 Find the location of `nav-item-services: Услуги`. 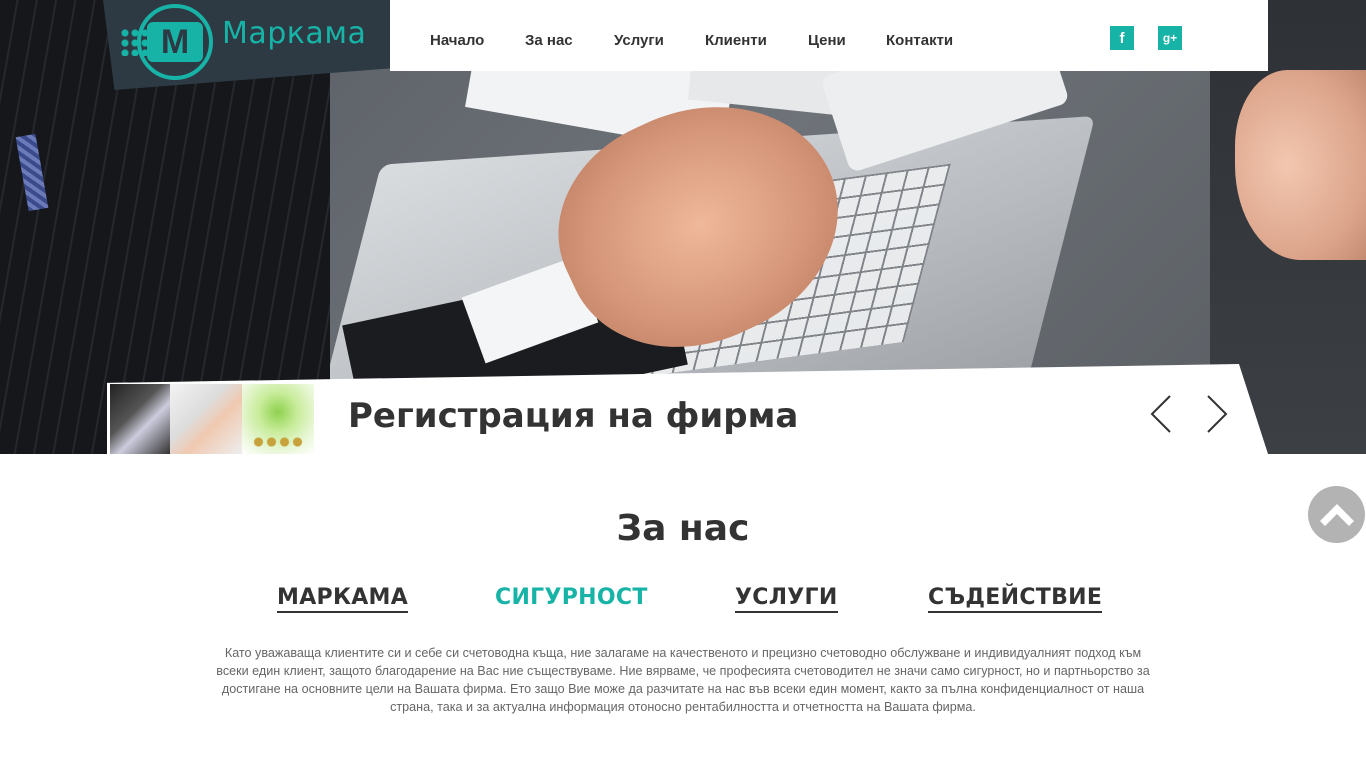

nav-item-services: Услуги is located at coordinates (639, 40).